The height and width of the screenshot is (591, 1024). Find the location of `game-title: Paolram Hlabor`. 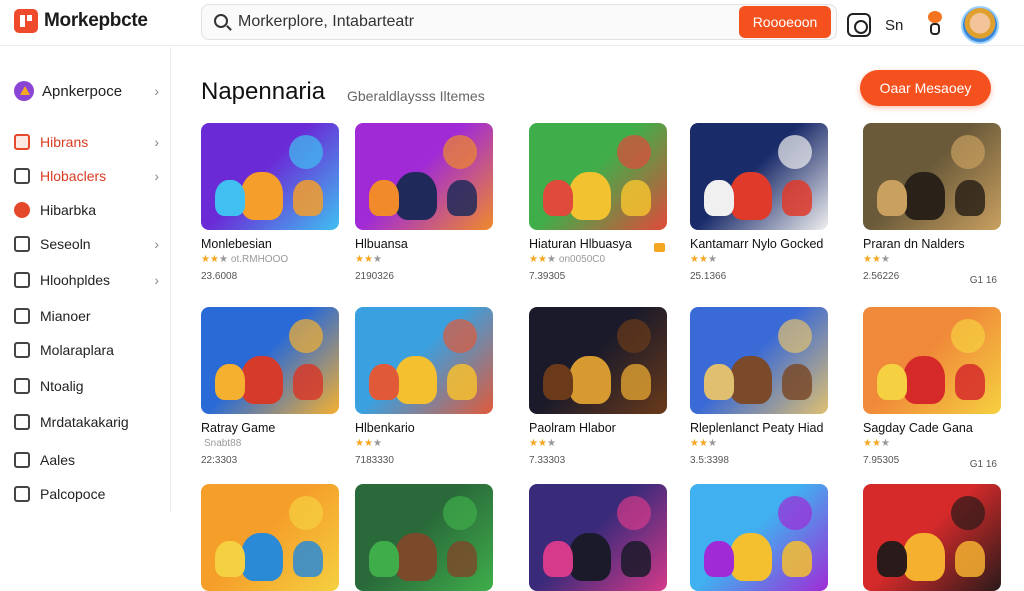

game-title: Paolram Hlabor is located at coordinates (599, 428).